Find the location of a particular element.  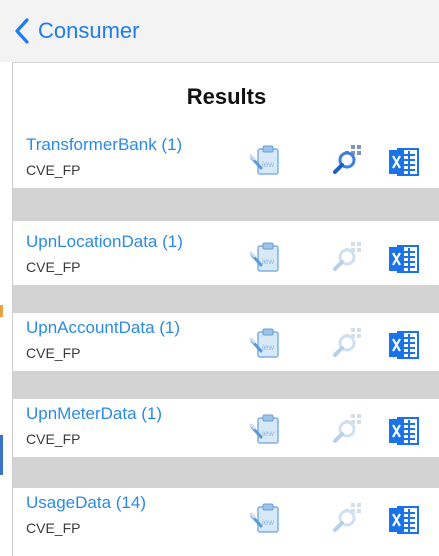

panel-title: Results is located at coordinates (226, 96).